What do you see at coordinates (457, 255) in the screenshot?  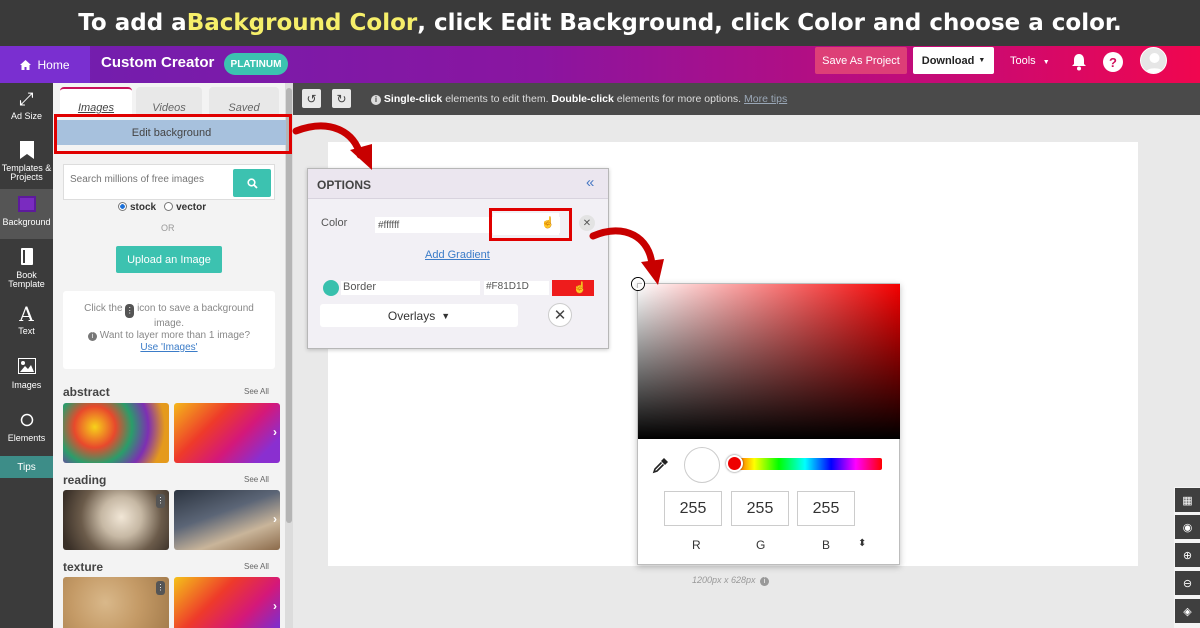 I see `add-gradient-link: Add Gradient` at bounding box center [457, 255].